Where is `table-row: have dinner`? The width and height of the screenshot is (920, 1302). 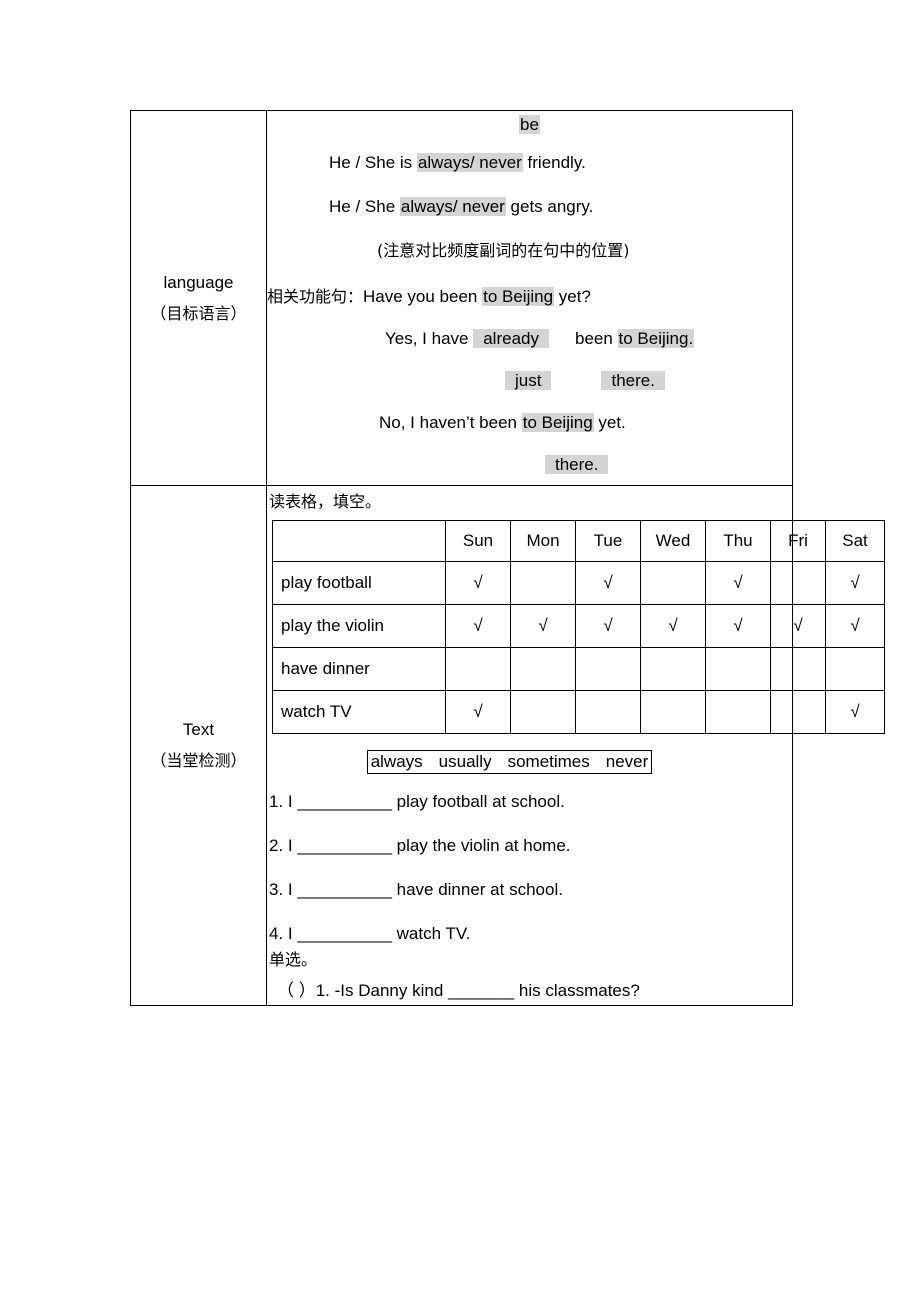 table-row: have dinner is located at coordinates (578, 669).